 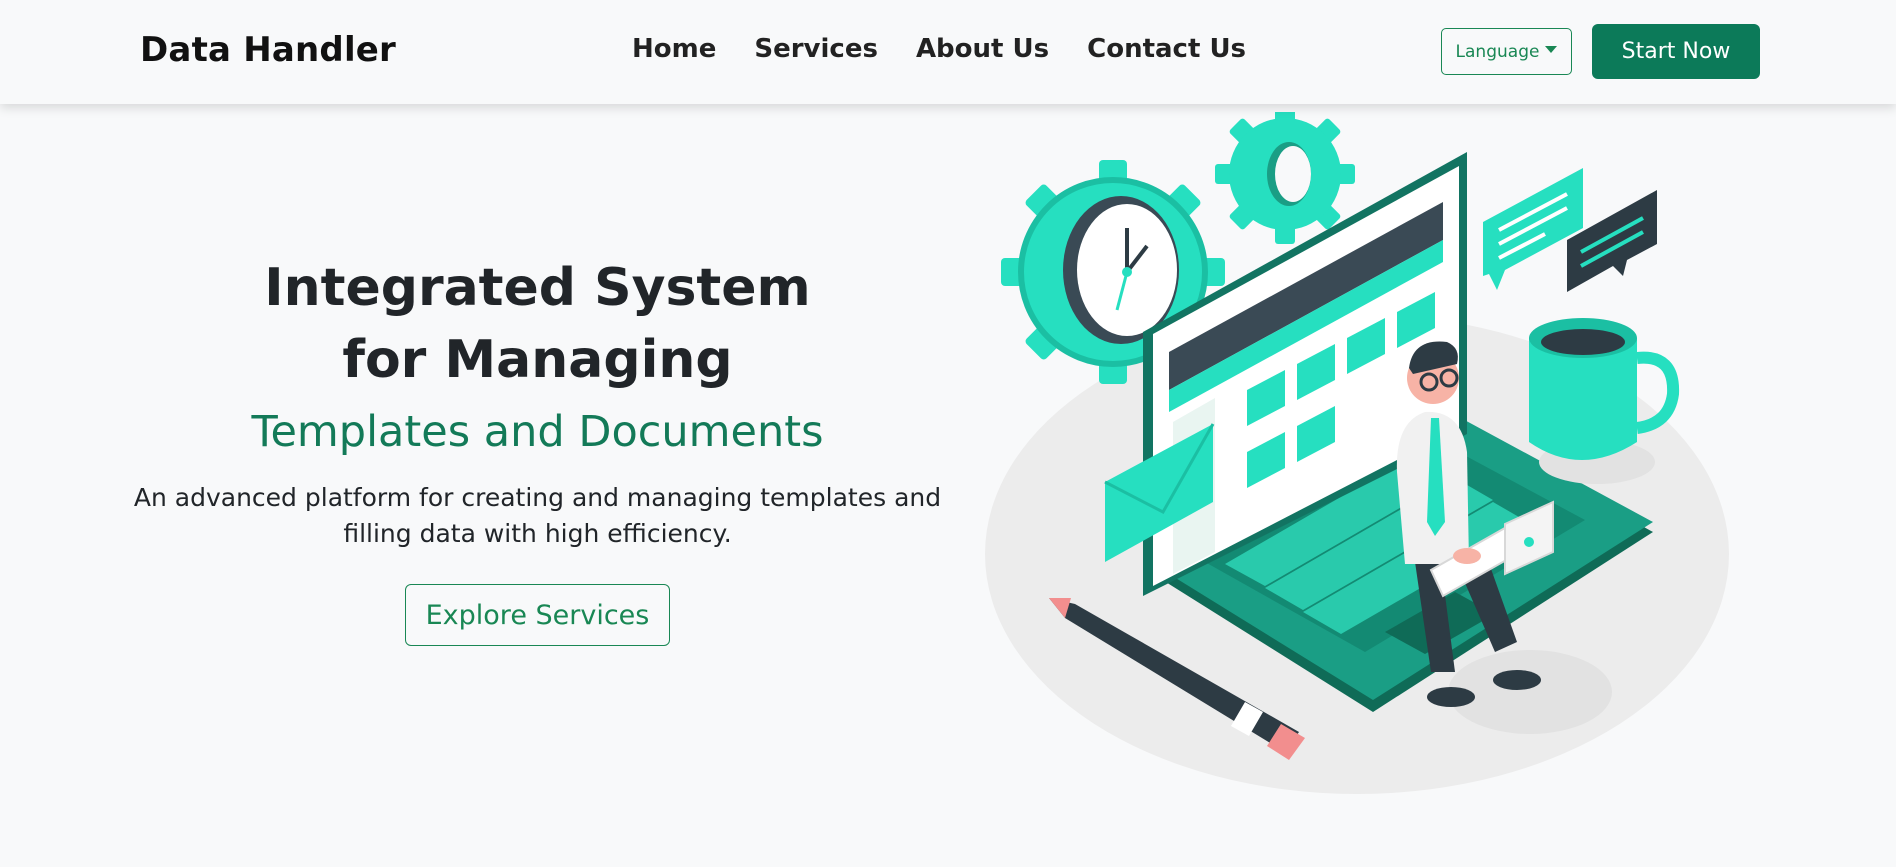 I want to click on gear-icon, so click(x=1285, y=178).